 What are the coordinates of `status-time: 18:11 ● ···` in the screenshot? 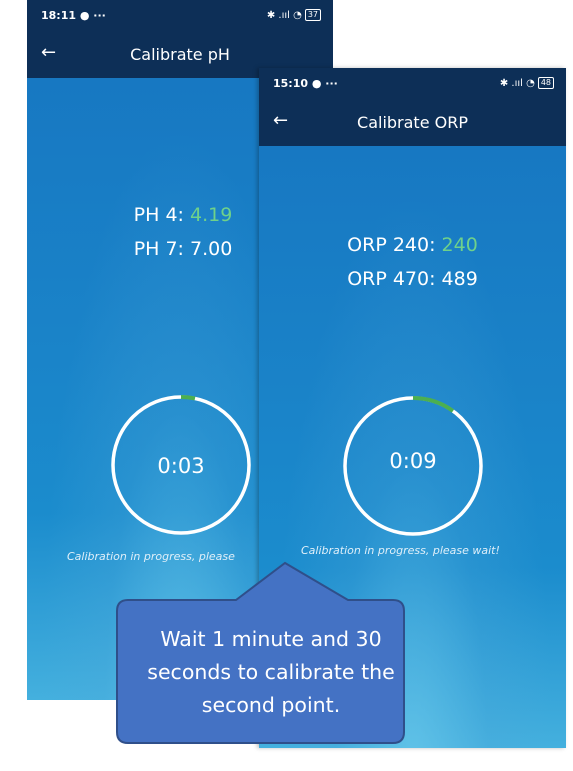 It's located at (73, 15).